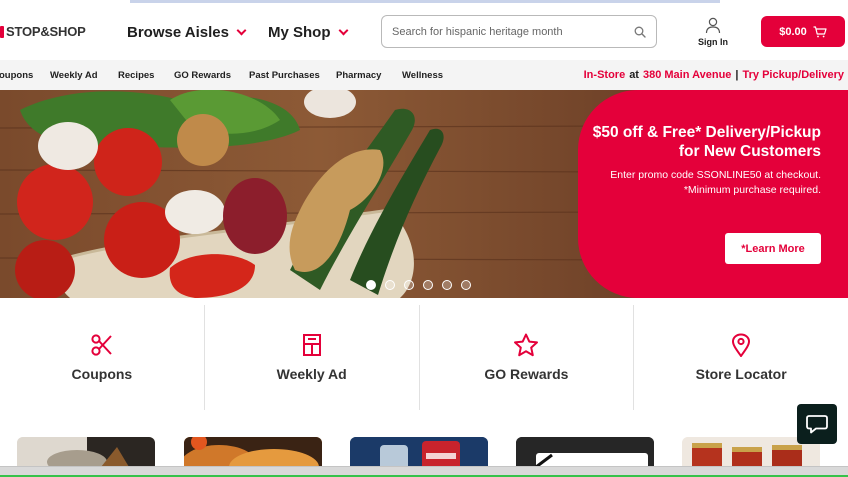 Image resolution: width=848 pixels, height=477 pixels. Describe the element at coordinates (424, 471) in the screenshot. I see `horizontal-scrollbar` at that location.